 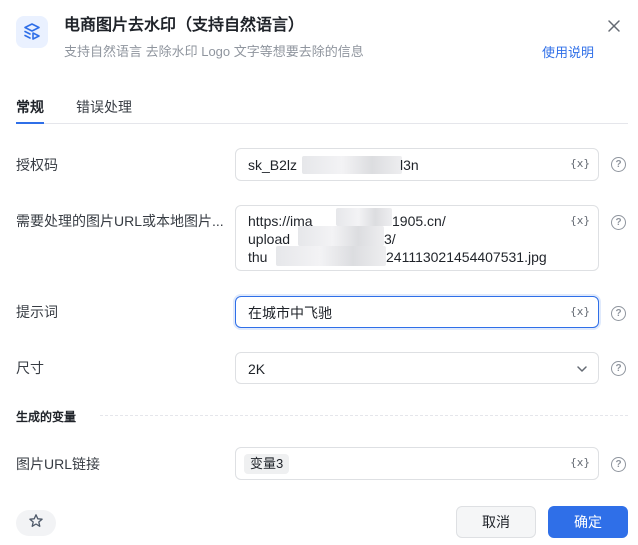 What do you see at coordinates (184, 25) in the screenshot?
I see `dialog-title: 电商图片去水印（支持自然语言）` at bounding box center [184, 25].